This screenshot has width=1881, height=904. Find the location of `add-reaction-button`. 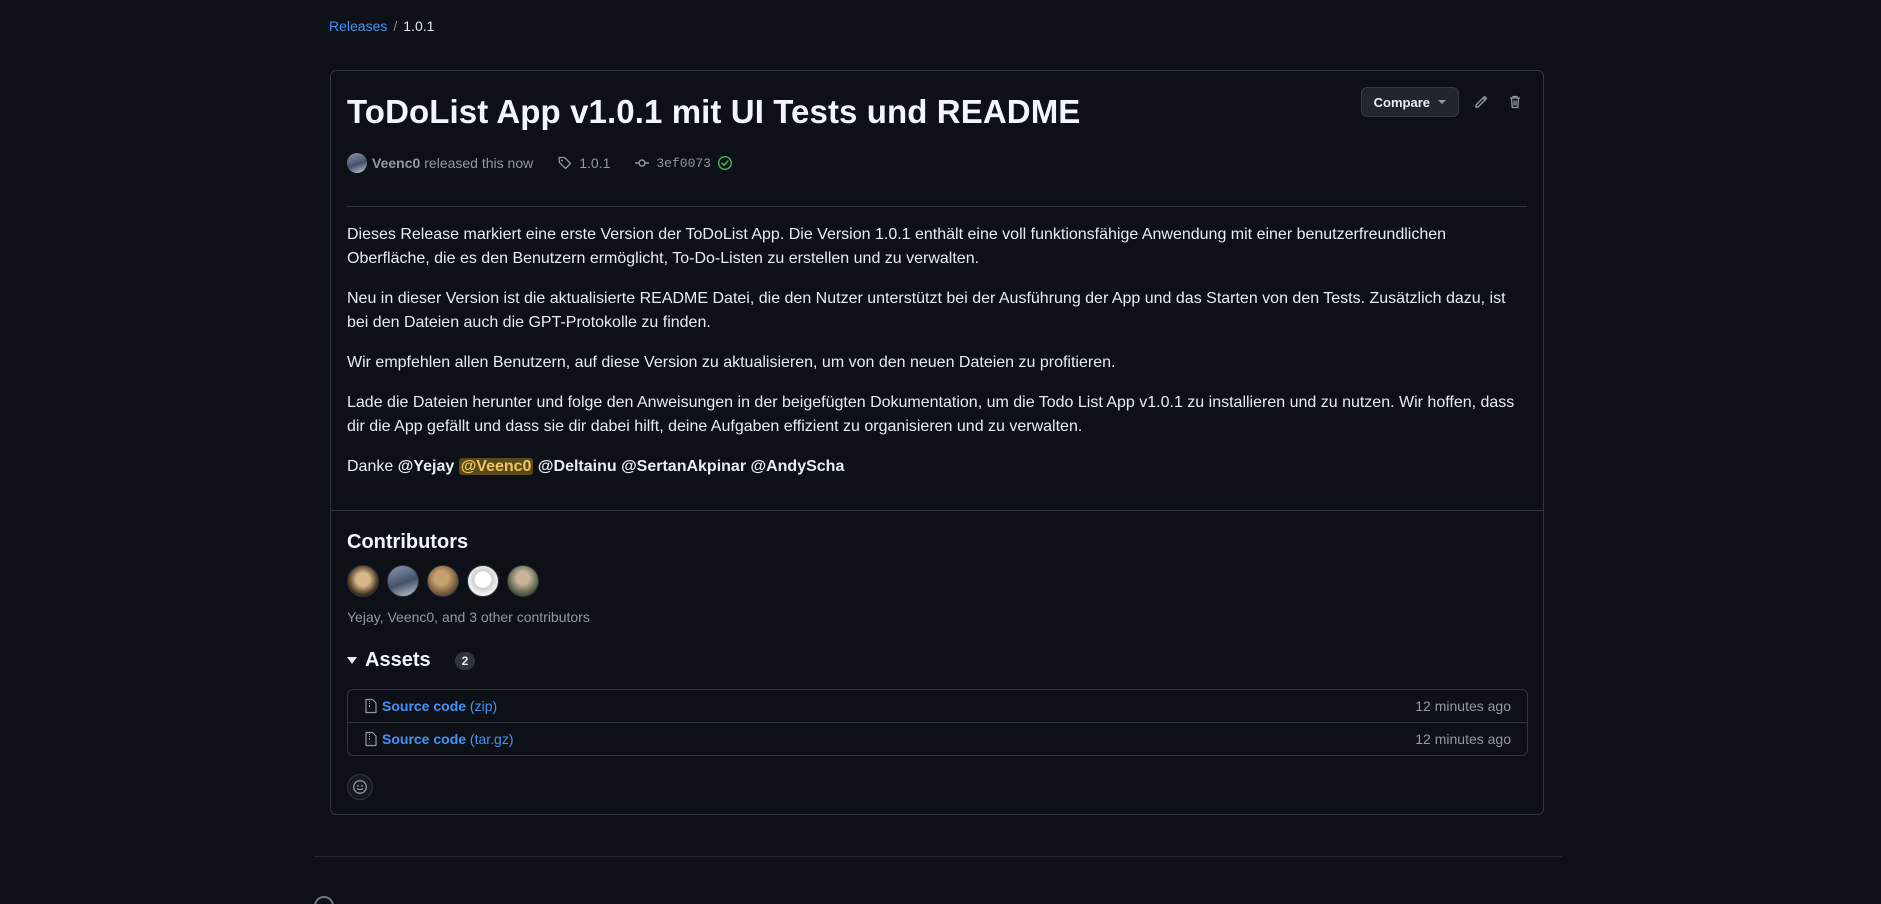

add-reaction-button is located at coordinates (360, 787).